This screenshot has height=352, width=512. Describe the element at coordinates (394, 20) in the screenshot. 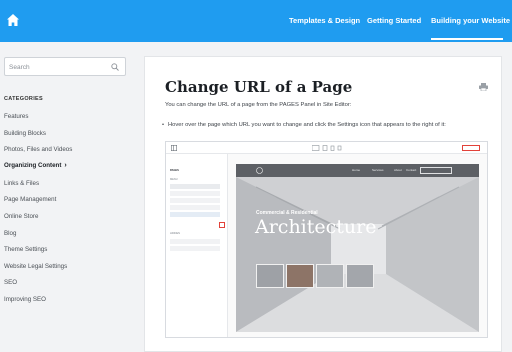

I see `nav-getting-started: Getting Started` at that location.